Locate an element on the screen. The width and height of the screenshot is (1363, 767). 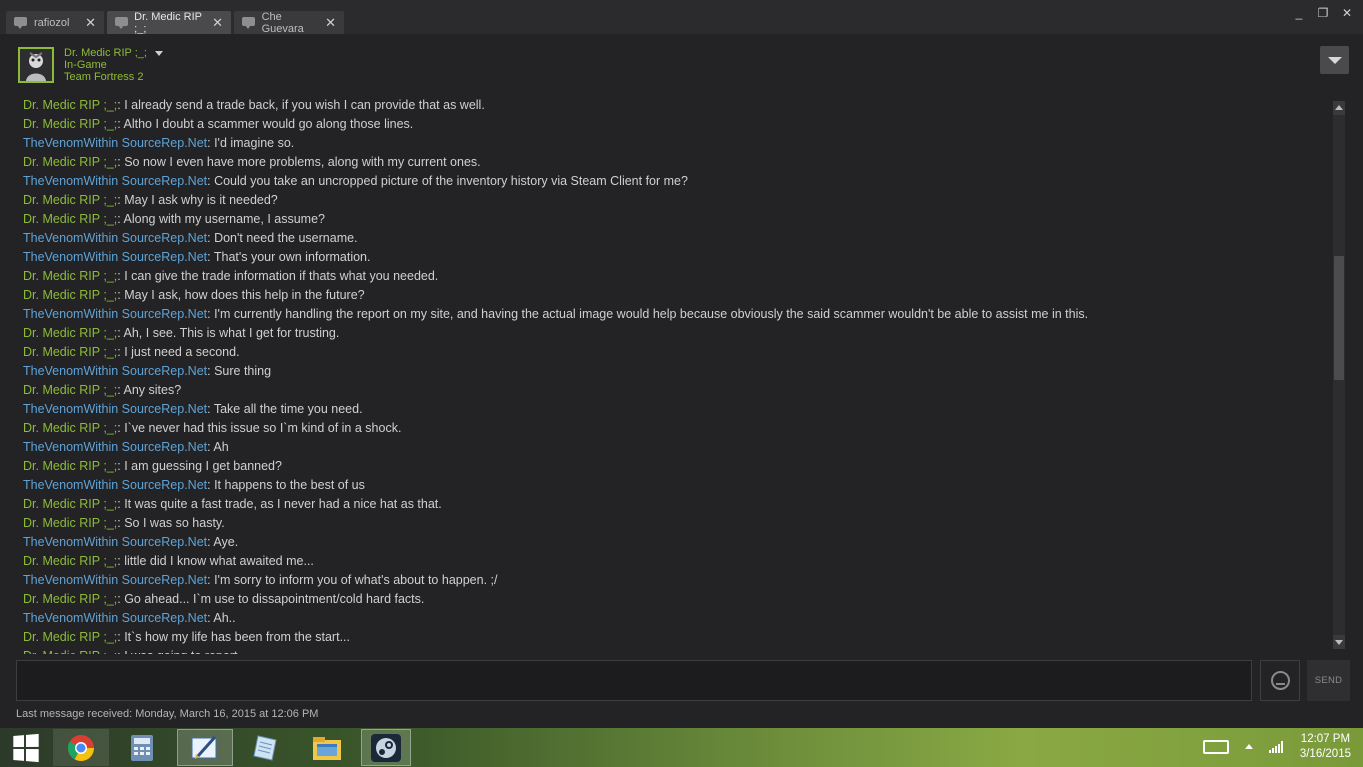
tab-label: Dr. Medic RIP ;_; is located at coordinates (168, 22).